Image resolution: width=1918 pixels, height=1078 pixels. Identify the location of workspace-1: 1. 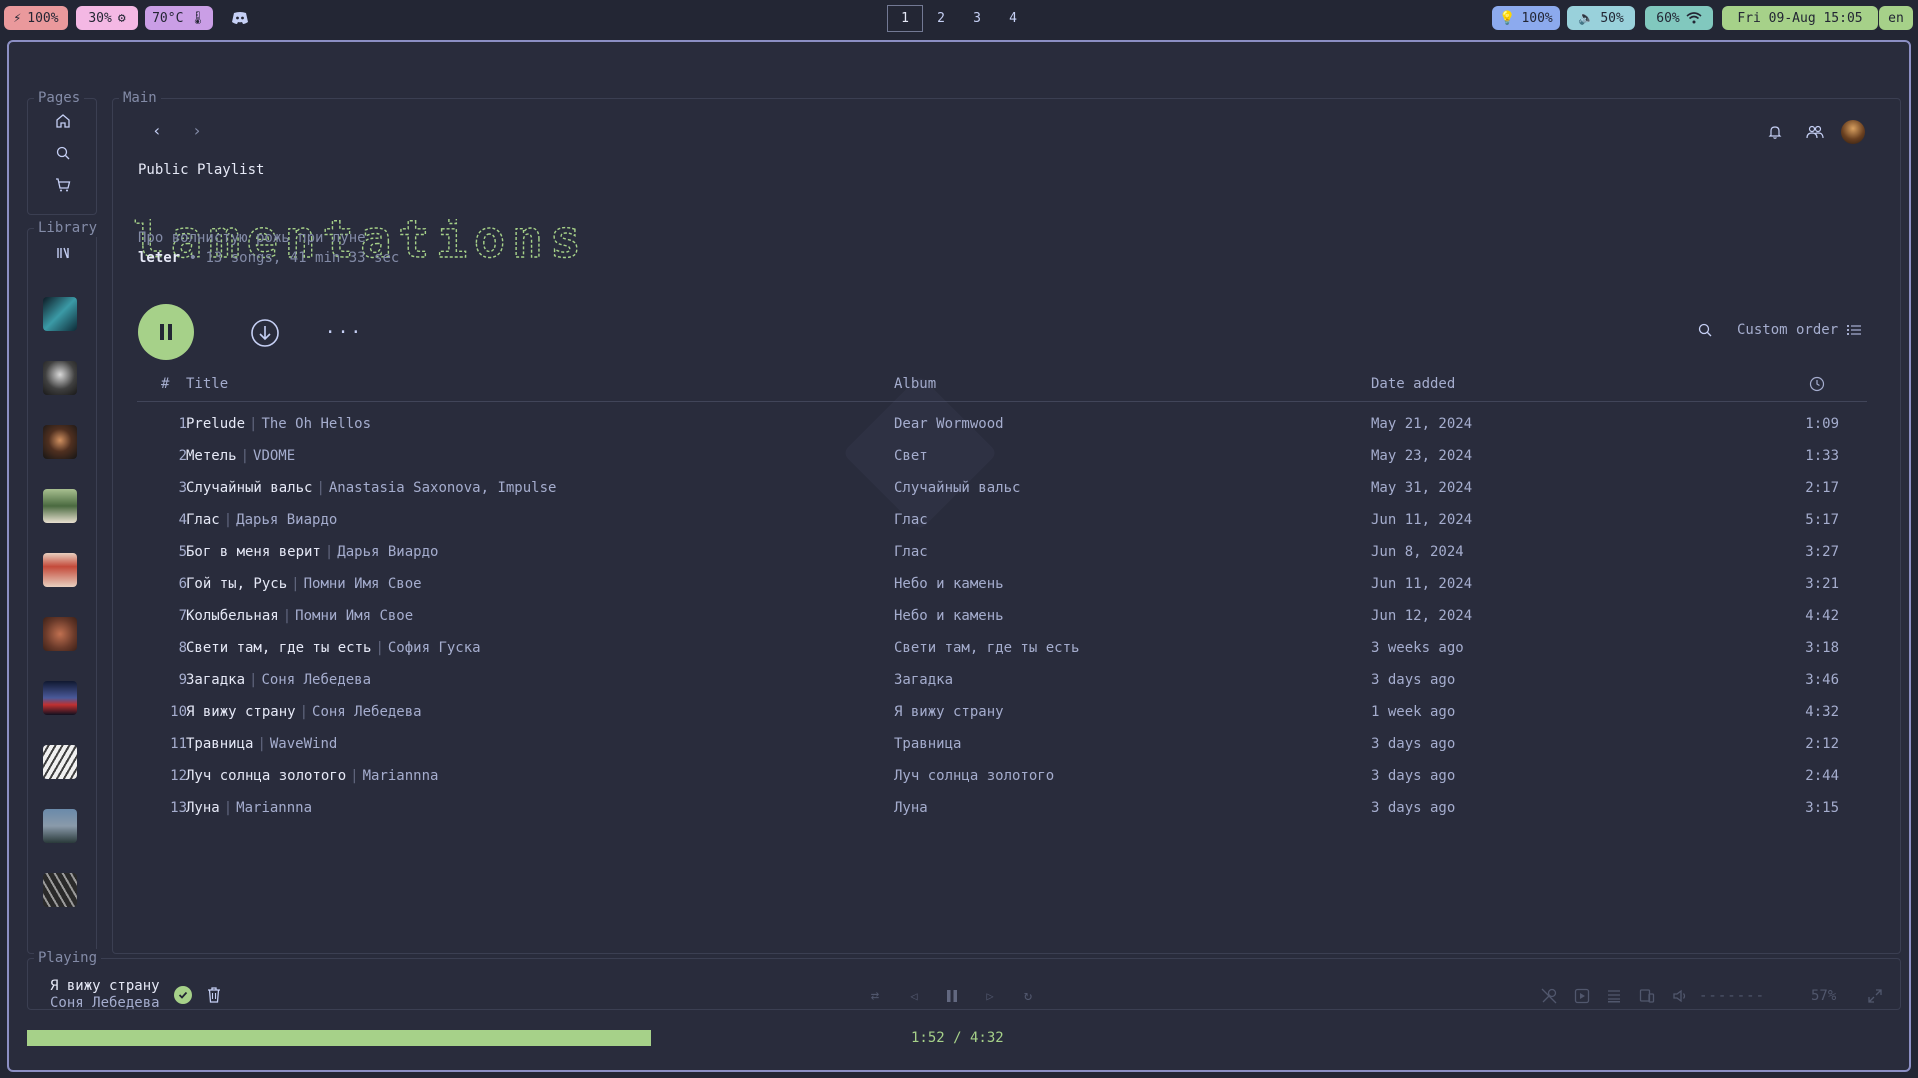
(905, 18).